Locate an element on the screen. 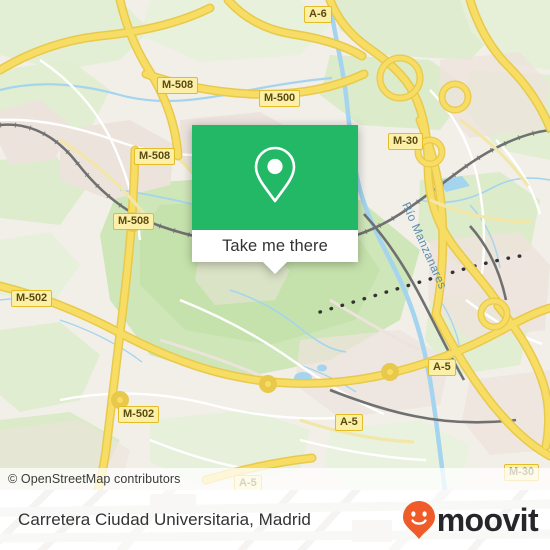  moovit-logo: moovit is located at coordinates (470, 520).